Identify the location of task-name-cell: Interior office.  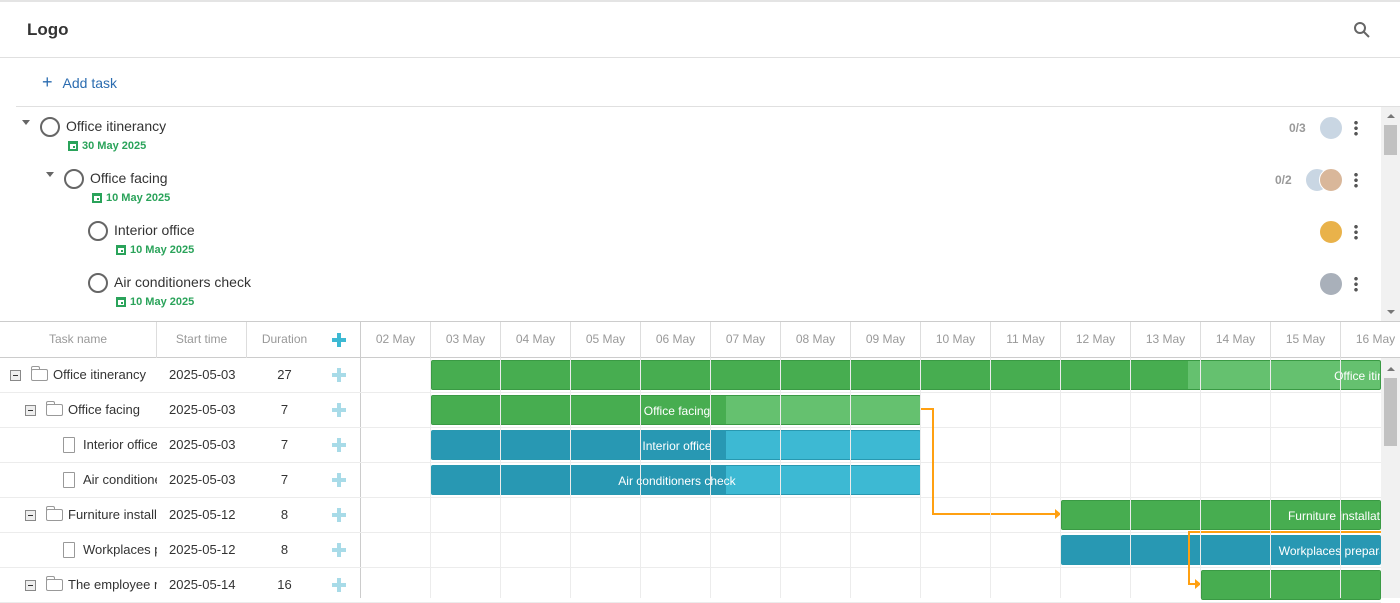
(120, 445).